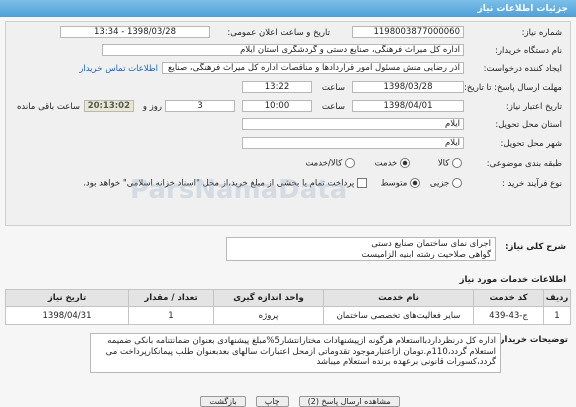 The width and height of the screenshot is (576, 407). What do you see at coordinates (272, 401) in the screenshot?
I see `print-button: چاپ` at bounding box center [272, 401].